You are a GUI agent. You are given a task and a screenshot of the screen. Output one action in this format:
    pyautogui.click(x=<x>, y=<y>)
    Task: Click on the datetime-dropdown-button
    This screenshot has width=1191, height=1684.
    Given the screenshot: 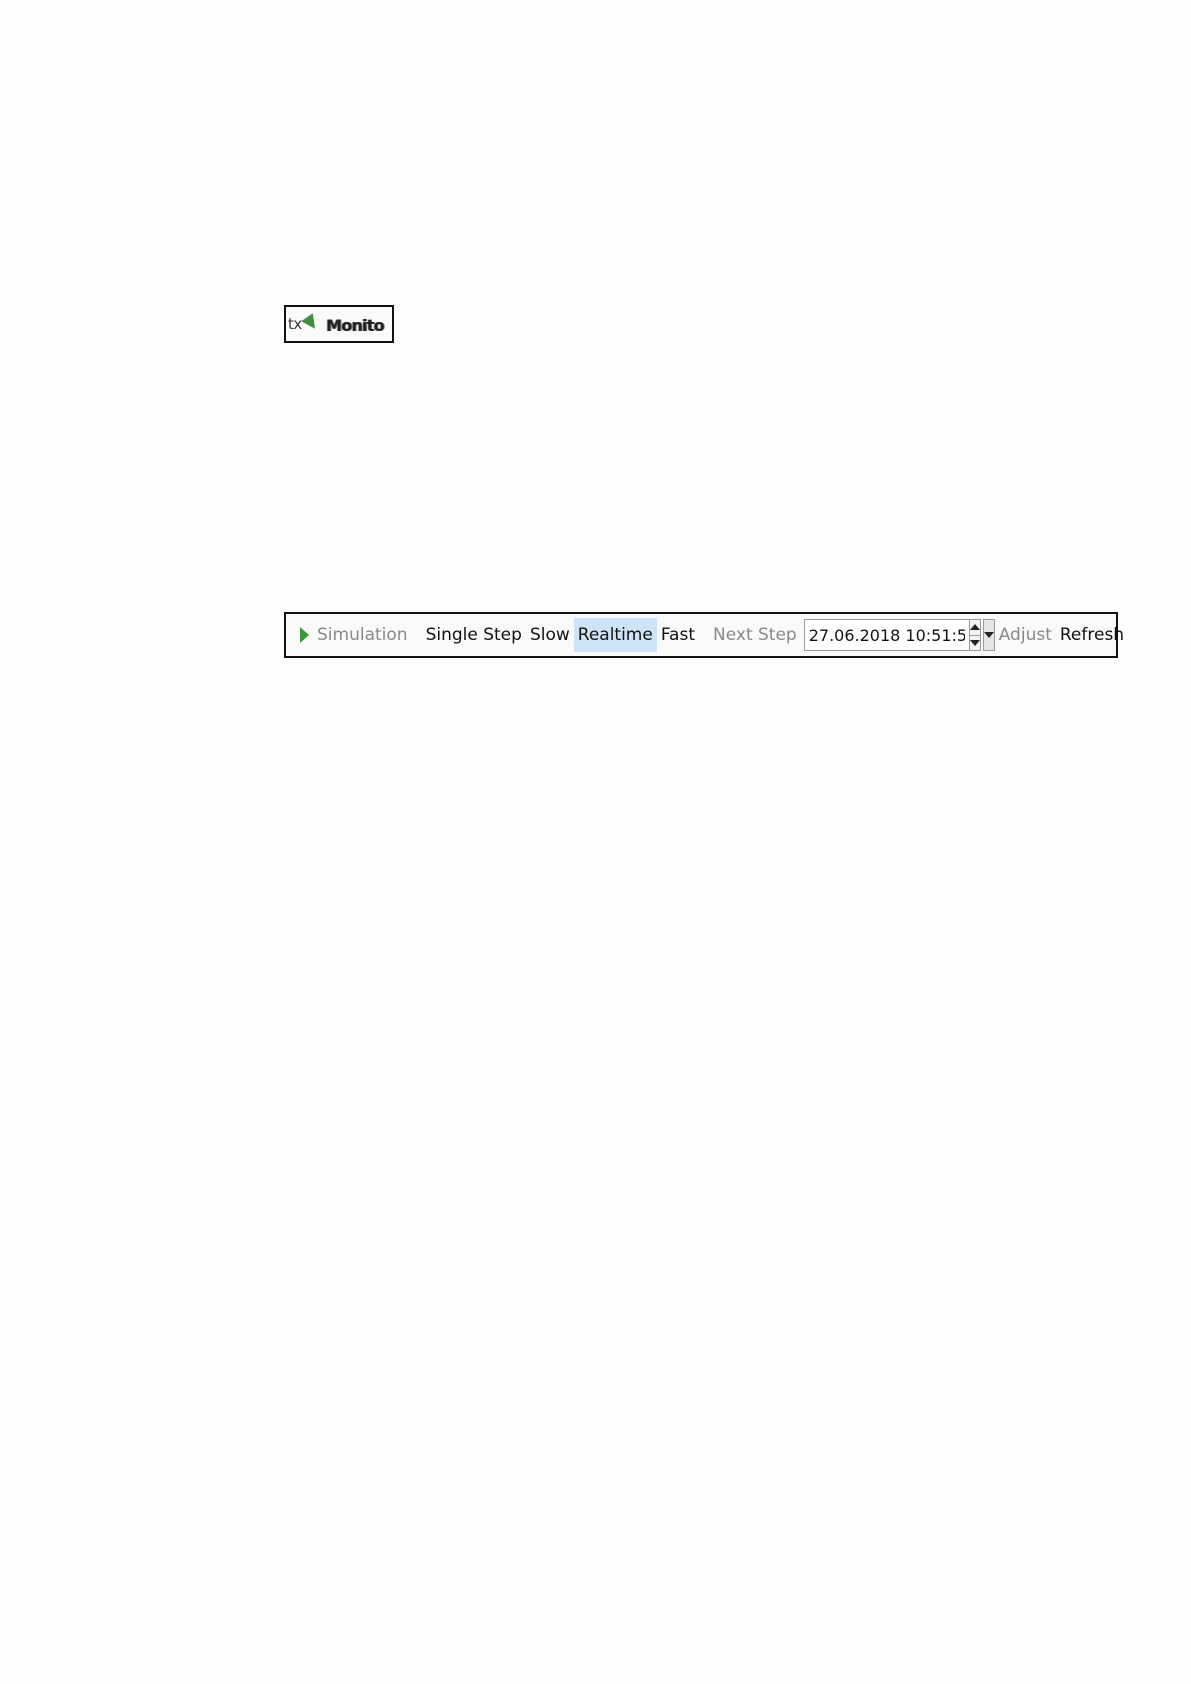 What is the action you would take?
    pyautogui.click(x=988, y=635)
    